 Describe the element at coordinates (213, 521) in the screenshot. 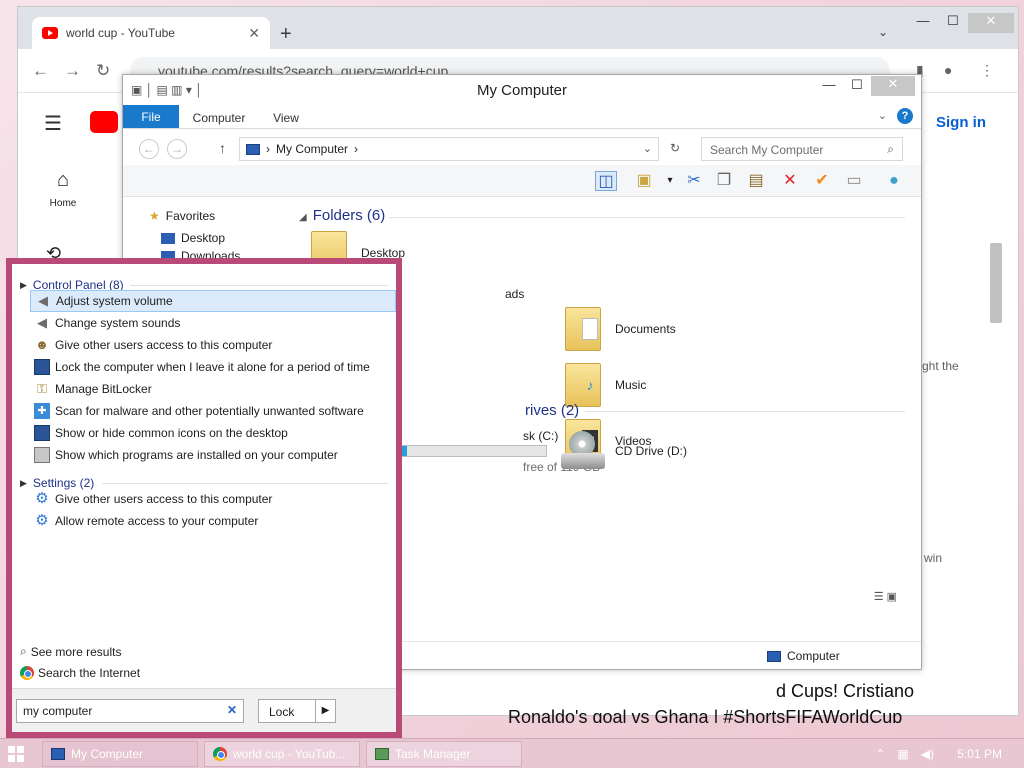

I see `result-allow-remote-access: ⚙ Allow remote access to your computer` at that location.